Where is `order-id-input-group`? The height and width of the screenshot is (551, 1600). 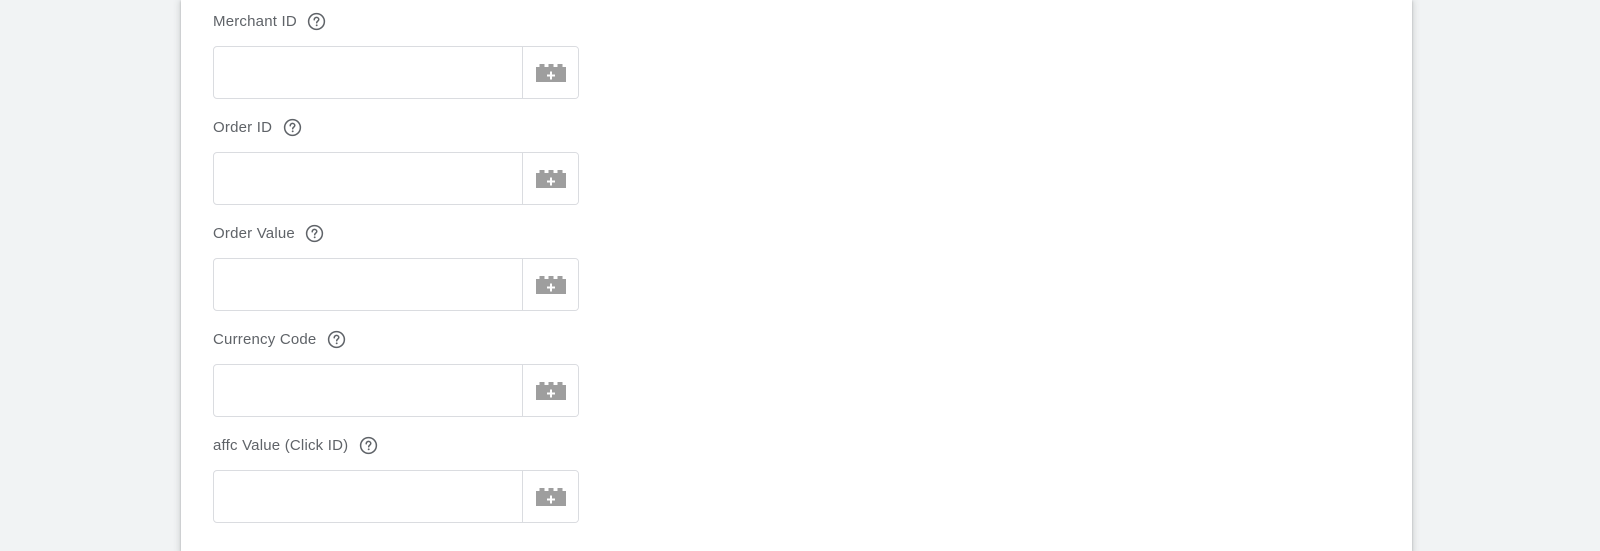
order-id-input-group is located at coordinates (396, 178).